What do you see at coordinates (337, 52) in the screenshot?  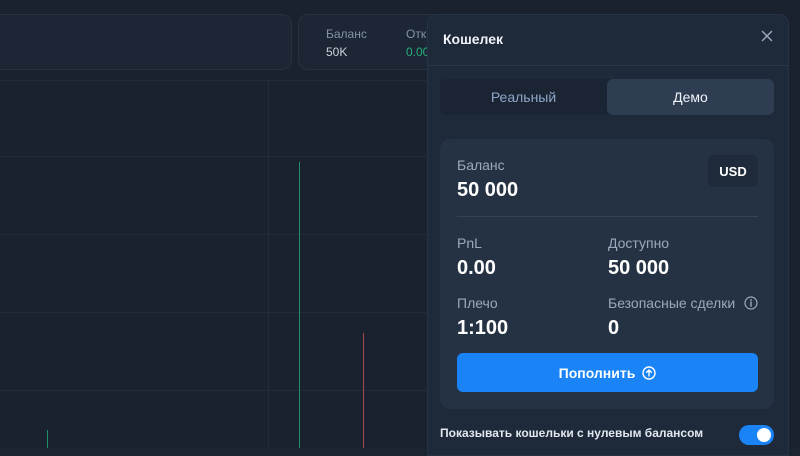 I see `balance-value: 50K` at bounding box center [337, 52].